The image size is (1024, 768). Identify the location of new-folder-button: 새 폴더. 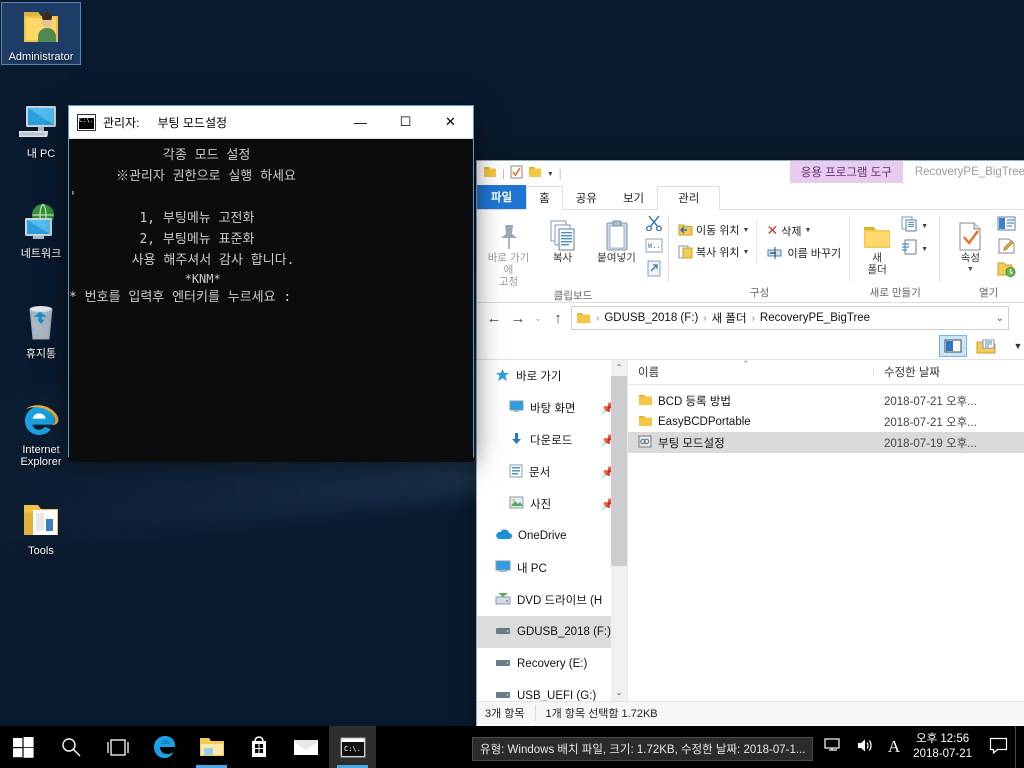
(877, 245).